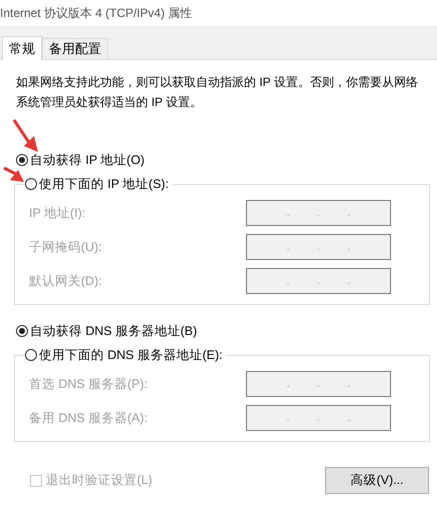 The height and width of the screenshot is (518, 437). I want to click on window-title: Internet 协议版本 4 (TCP/IPv4) 属性, so click(97, 13).